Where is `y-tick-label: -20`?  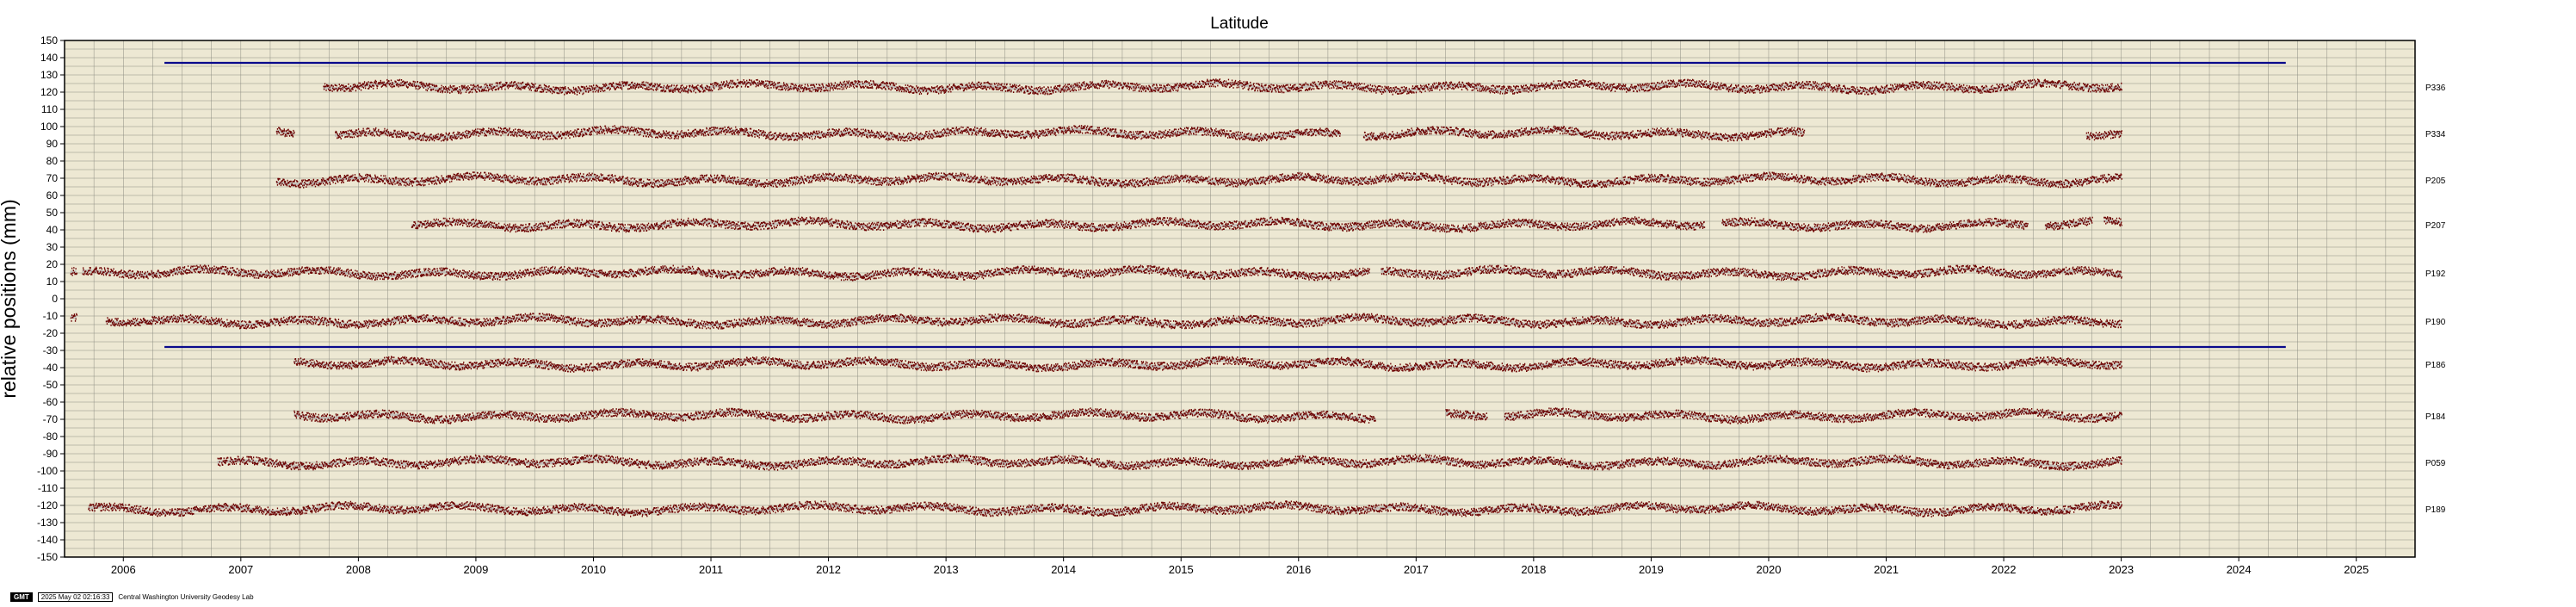
y-tick-label: -20 is located at coordinates (51, 333).